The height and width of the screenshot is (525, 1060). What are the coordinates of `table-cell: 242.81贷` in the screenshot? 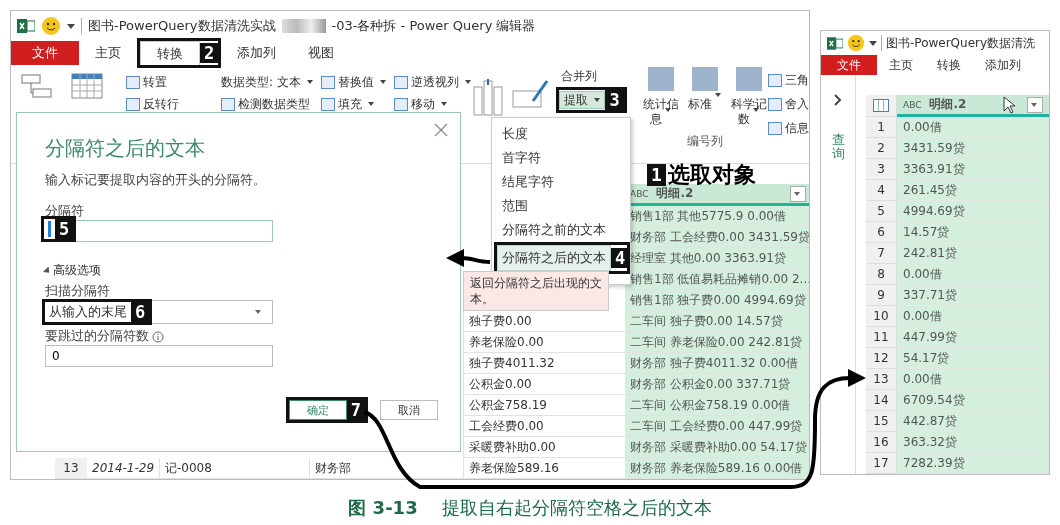 It's located at (973, 253).